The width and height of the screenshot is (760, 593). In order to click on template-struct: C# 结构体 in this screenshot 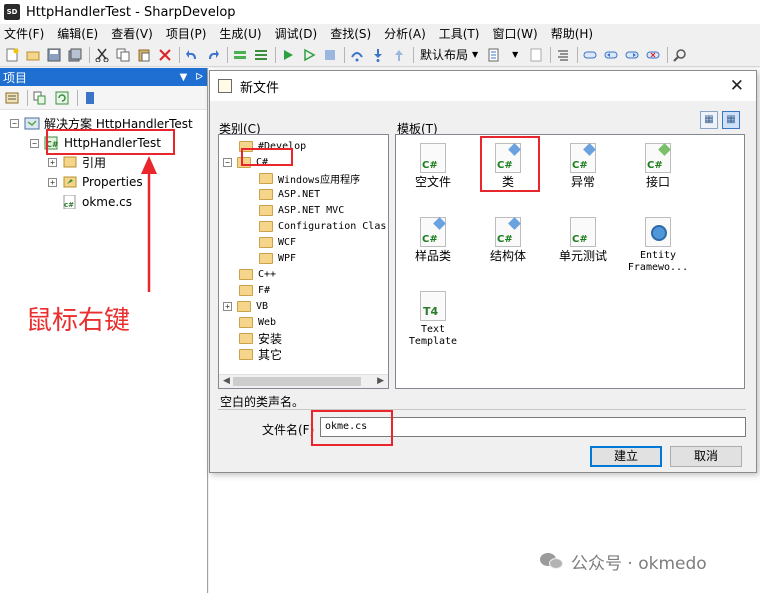, I will do `click(508, 239)`.